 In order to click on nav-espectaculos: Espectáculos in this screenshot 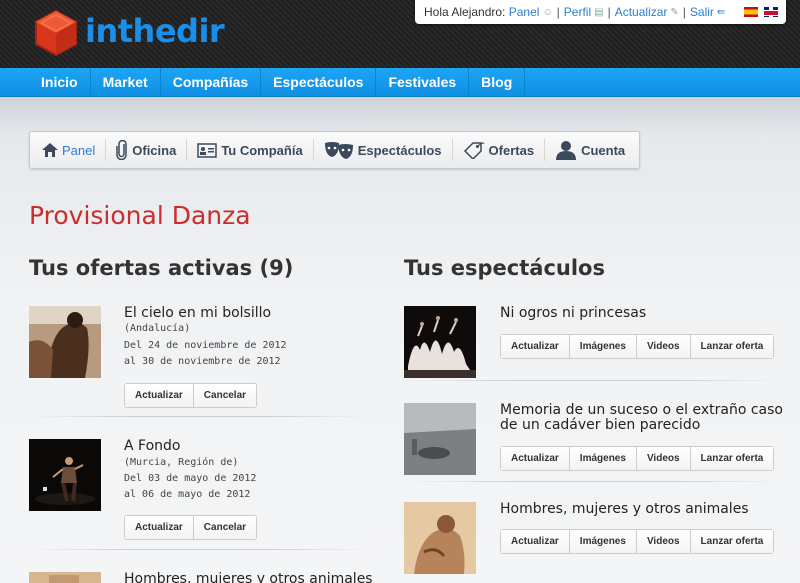, I will do `click(319, 82)`.